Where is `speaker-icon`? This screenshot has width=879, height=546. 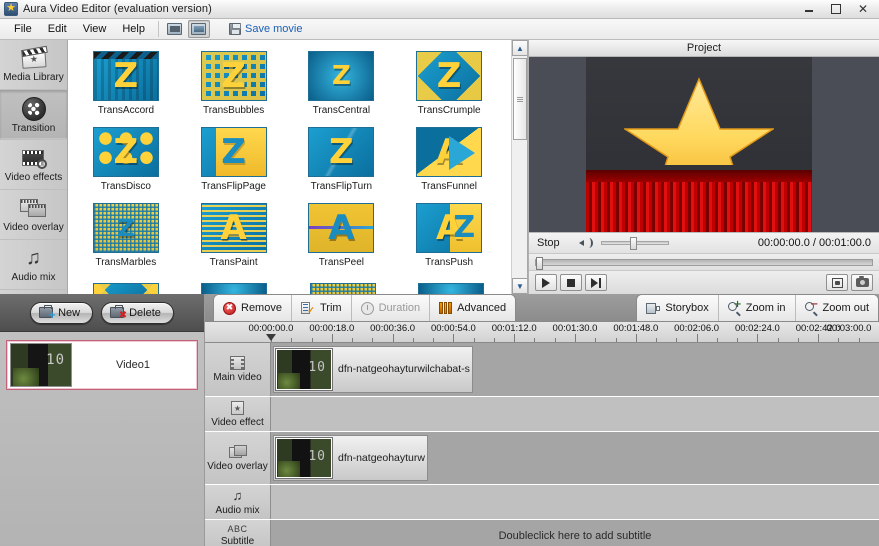
speaker-icon is located at coordinates (586, 243).